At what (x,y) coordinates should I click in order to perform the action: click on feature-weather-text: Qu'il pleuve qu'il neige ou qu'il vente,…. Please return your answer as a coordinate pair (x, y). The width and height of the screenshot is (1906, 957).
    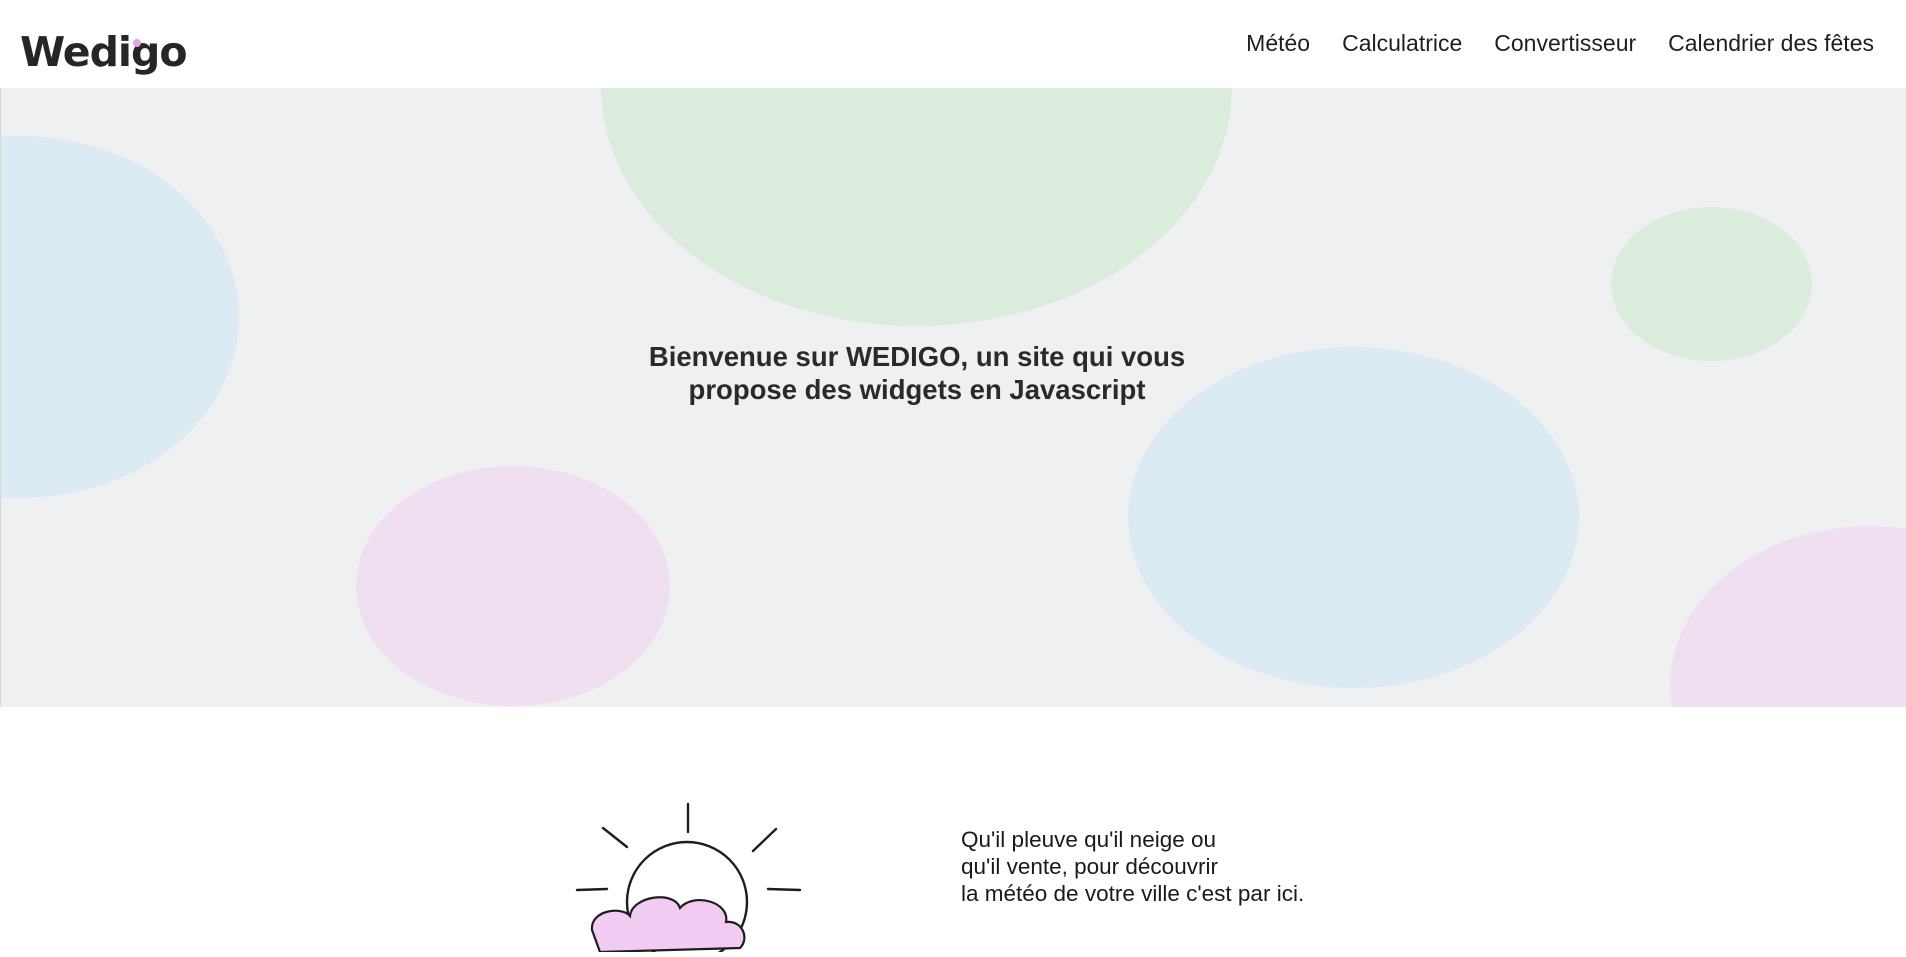
    Looking at the image, I should click on (1132, 866).